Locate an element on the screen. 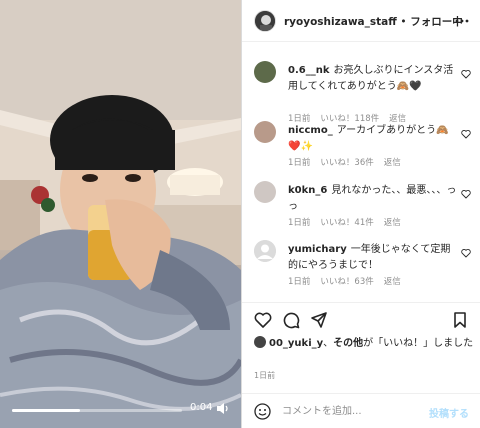  heart-icon is located at coordinates (263, 320).